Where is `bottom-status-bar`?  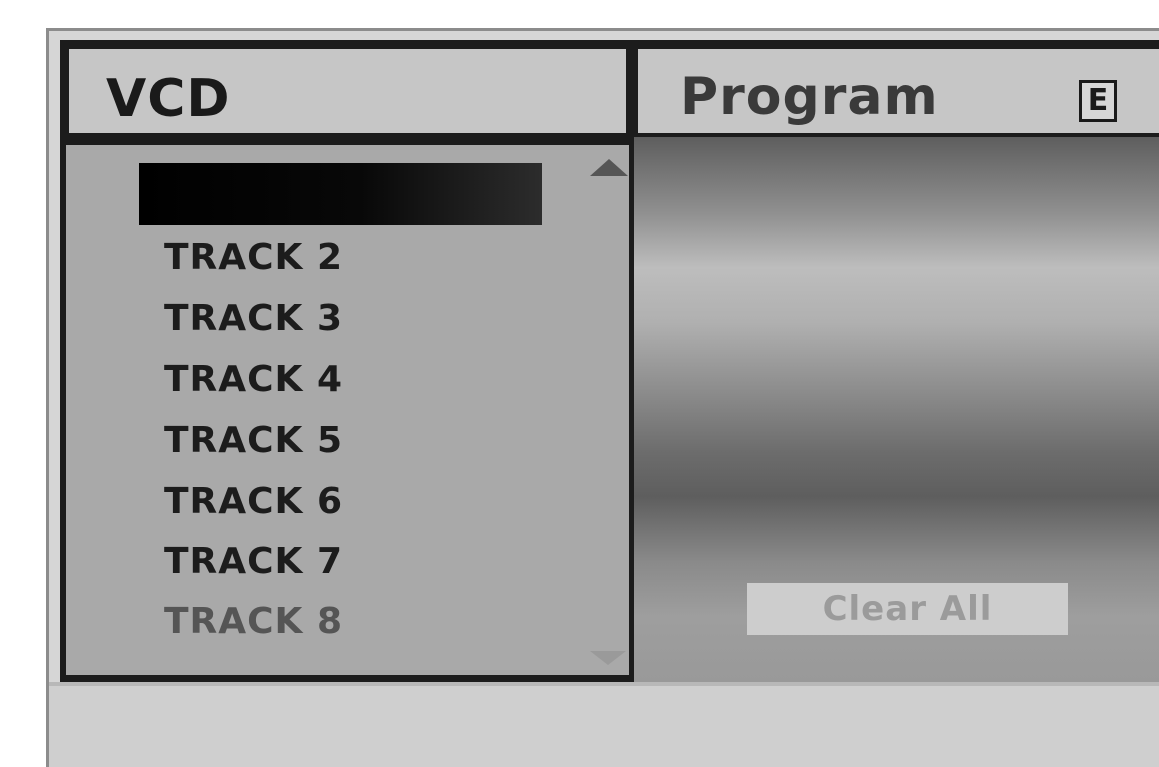 bottom-status-bar is located at coordinates (604, 724).